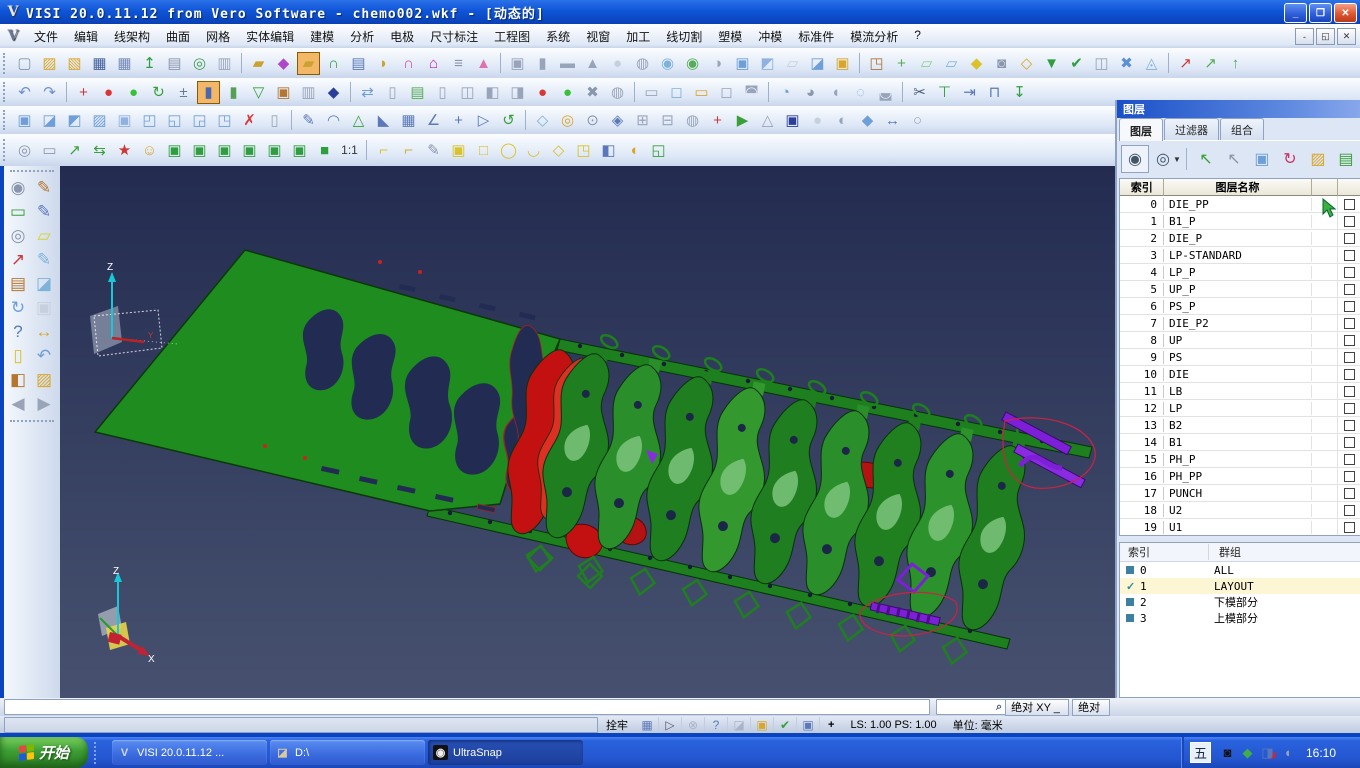 This screenshot has width=1360, height=768. What do you see at coordinates (831, 725) in the screenshot?
I see `plus-indicator: +` at bounding box center [831, 725].